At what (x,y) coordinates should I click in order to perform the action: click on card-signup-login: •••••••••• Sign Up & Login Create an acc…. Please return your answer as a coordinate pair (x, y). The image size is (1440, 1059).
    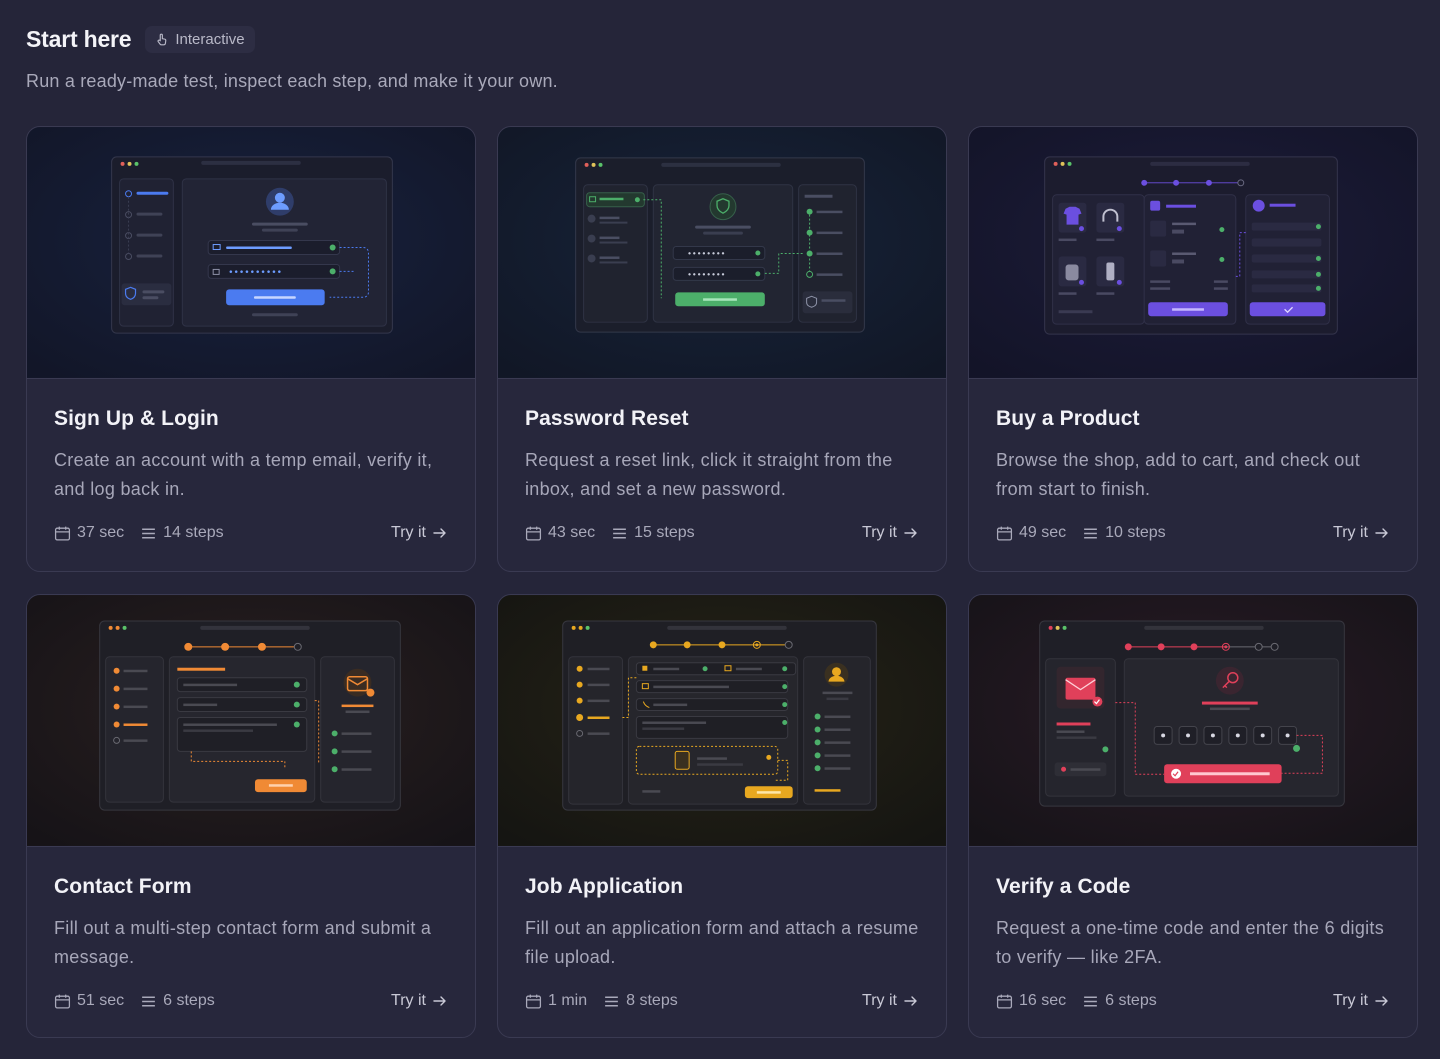
    Looking at the image, I should click on (251, 349).